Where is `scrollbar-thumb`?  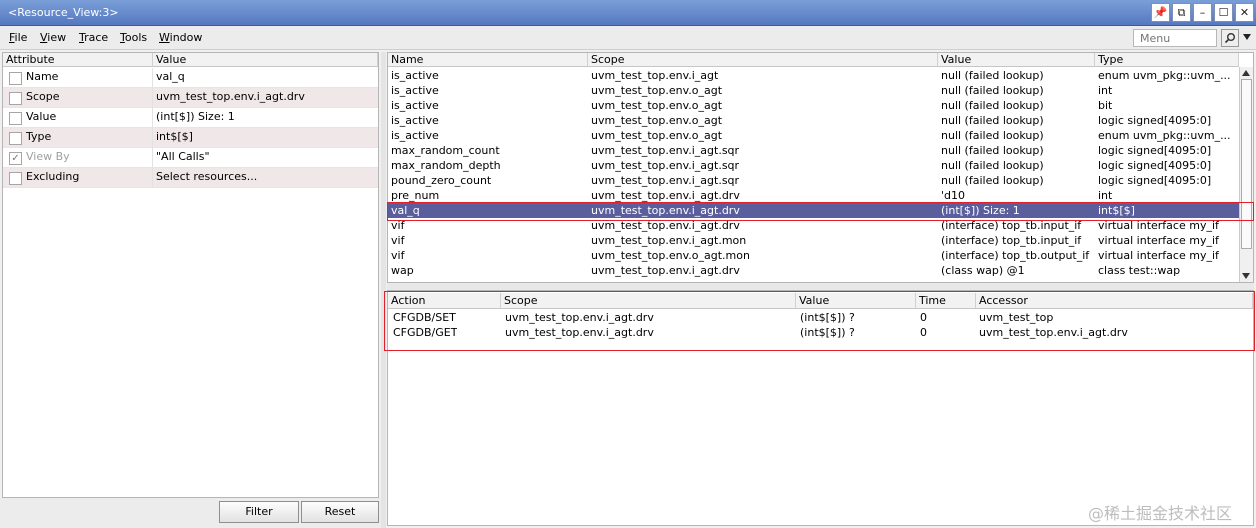
scrollbar-thumb is located at coordinates (1246, 164).